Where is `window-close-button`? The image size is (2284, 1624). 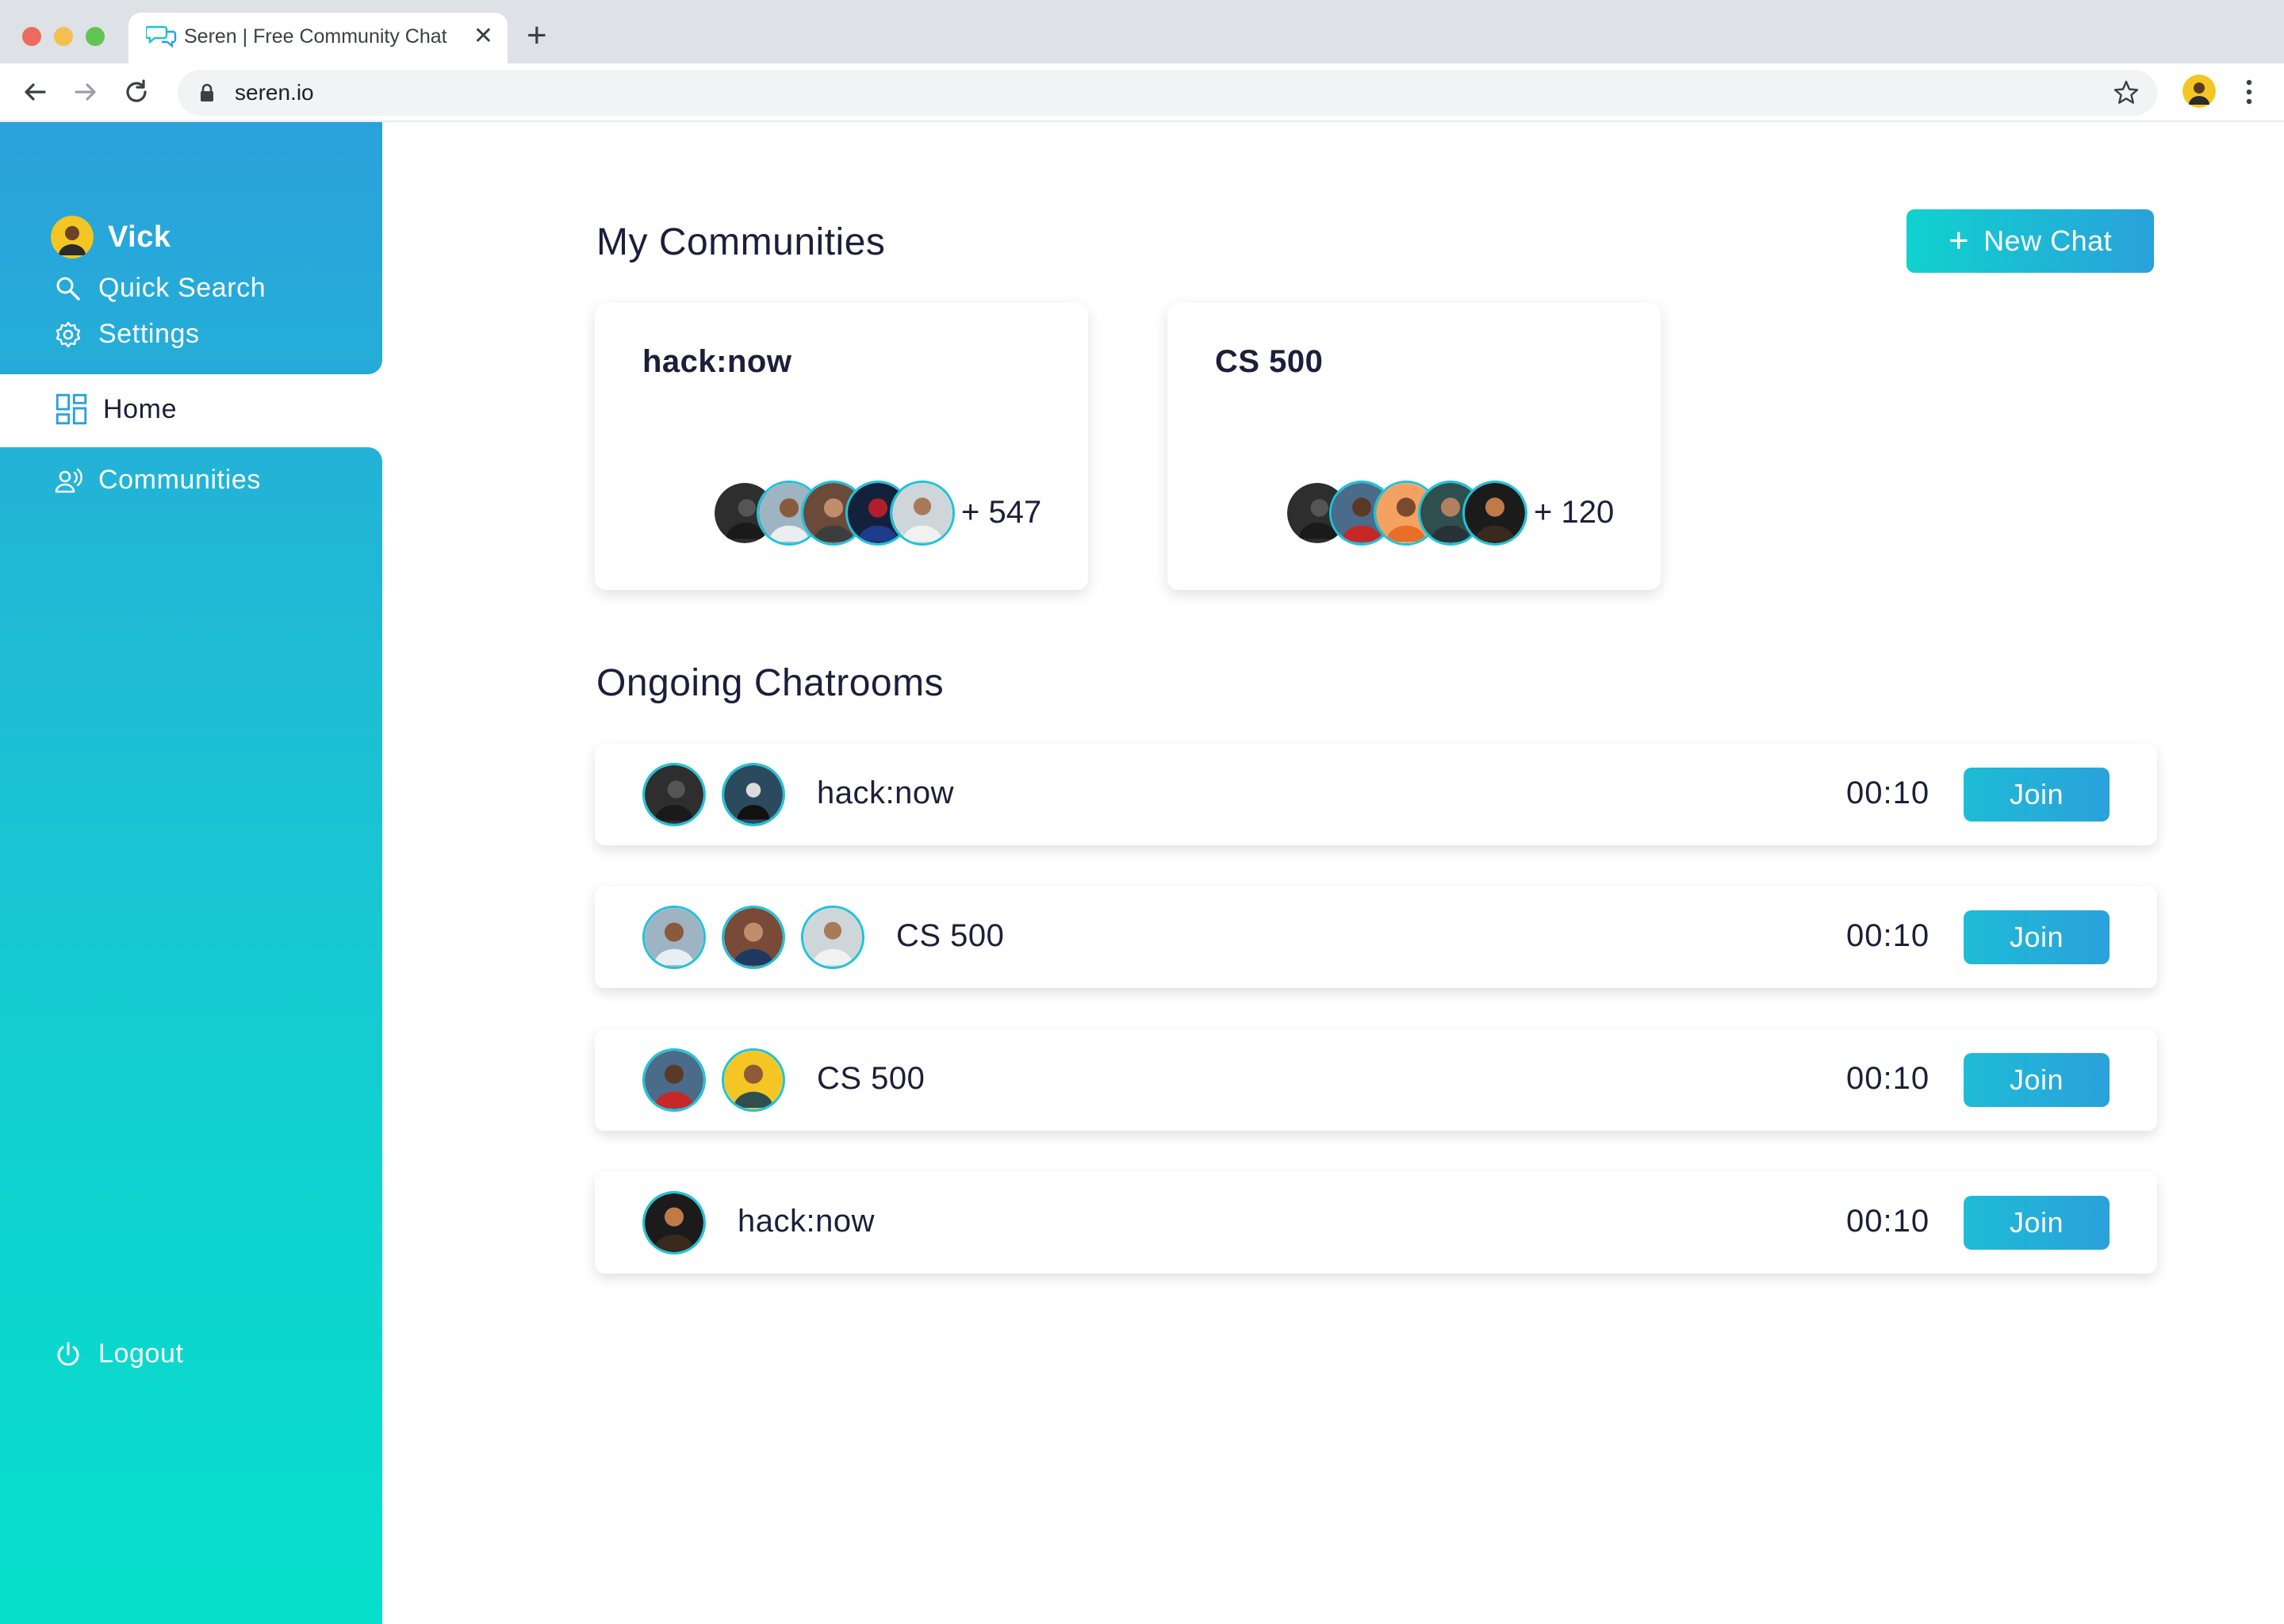
window-close-button is located at coordinates (31, 36).